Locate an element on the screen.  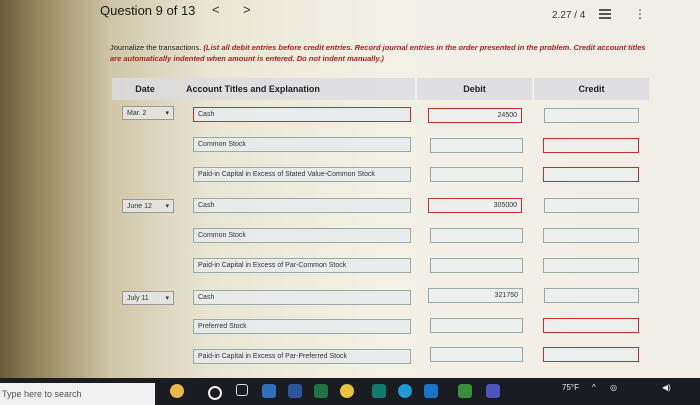
date-select: July 11 ▾ is located at coordinates (148, 298).